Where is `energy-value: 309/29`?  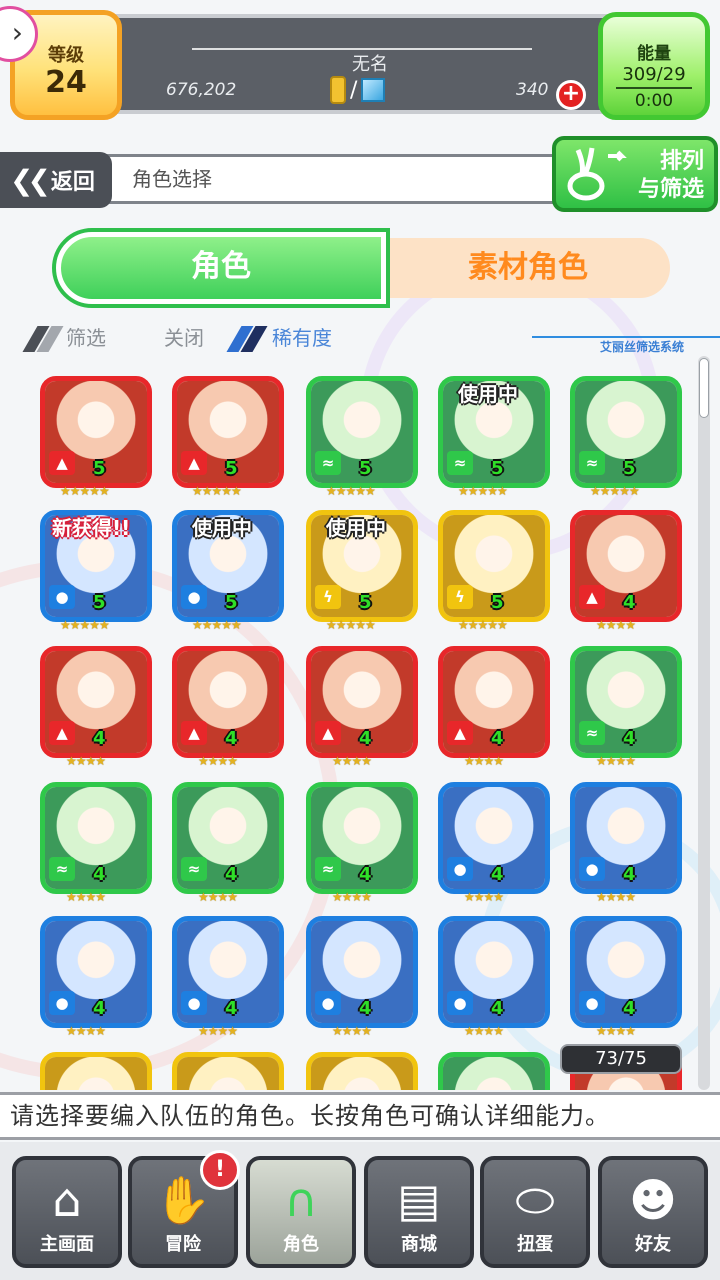 energy-value: 309/29 is located at coordinates (654, 74).